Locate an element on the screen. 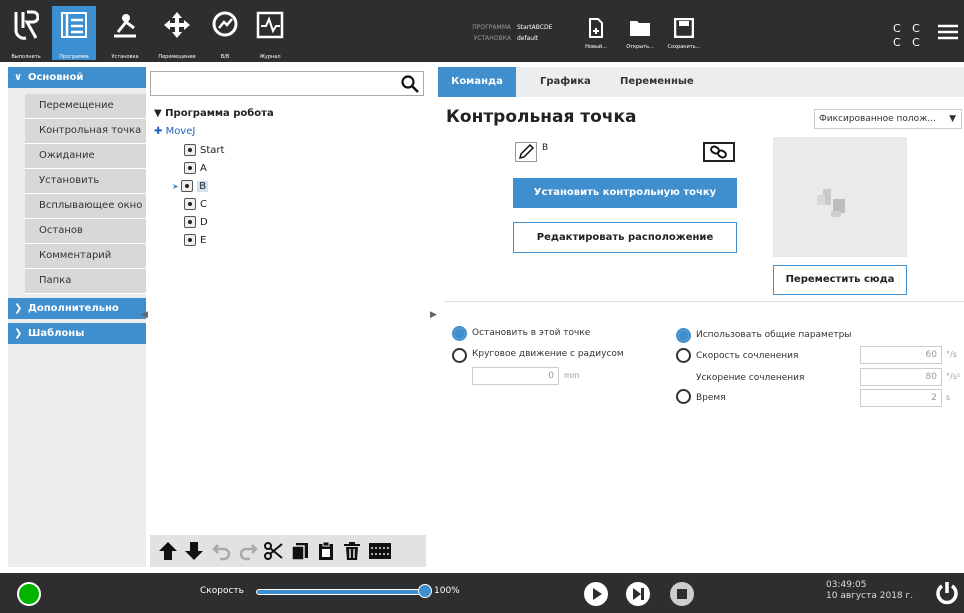 The height and width of the screenshot is (613, 964). delete-icon is located at coordinates (352, 551).